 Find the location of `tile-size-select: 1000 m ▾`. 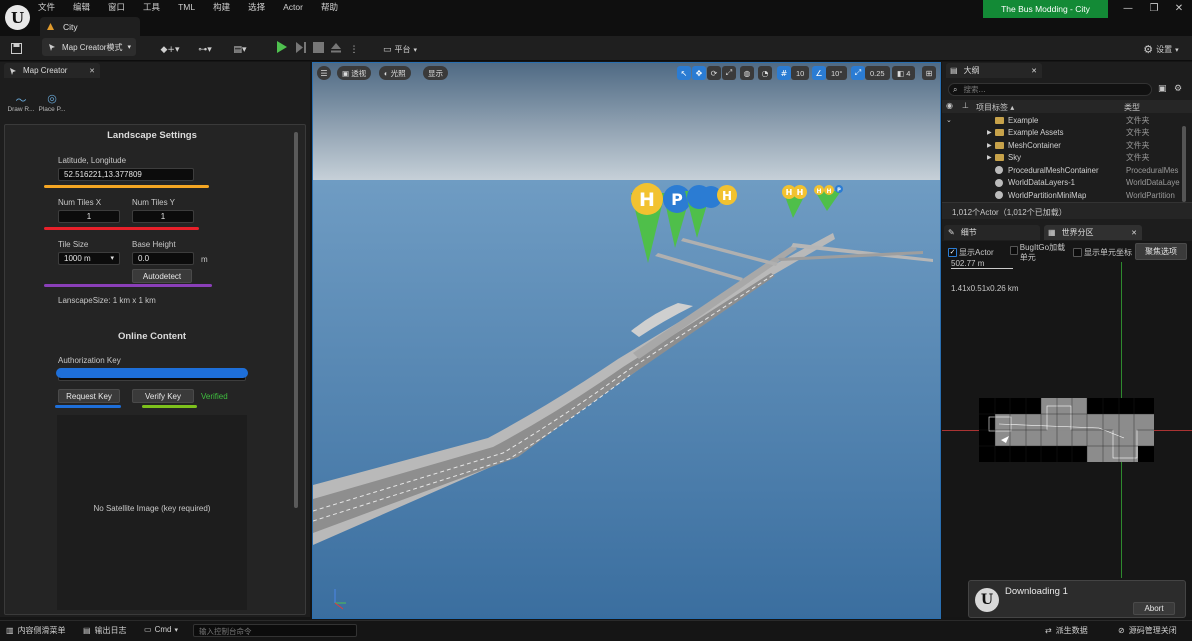

tile-size-select: 1000 m ▾ is located at coordinates (89, 258).